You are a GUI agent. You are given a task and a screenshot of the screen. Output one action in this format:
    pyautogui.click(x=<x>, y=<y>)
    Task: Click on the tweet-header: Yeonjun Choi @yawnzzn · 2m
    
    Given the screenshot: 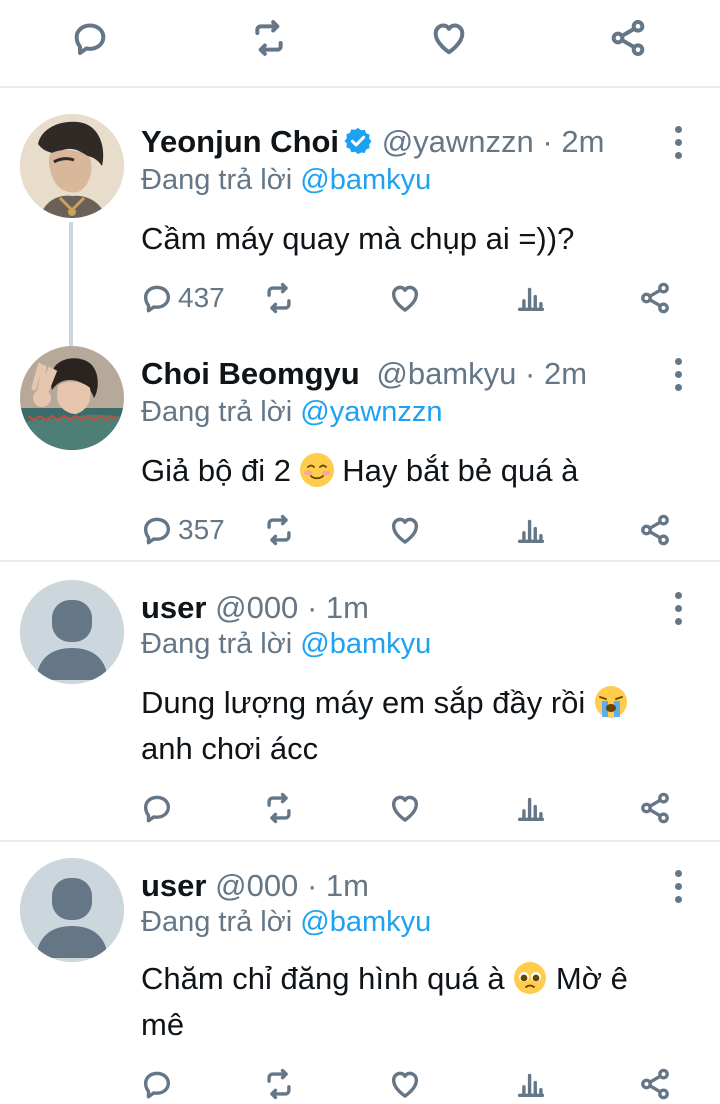 What is the action you would take?
    pyautogui.click(x=395, y=142)
    